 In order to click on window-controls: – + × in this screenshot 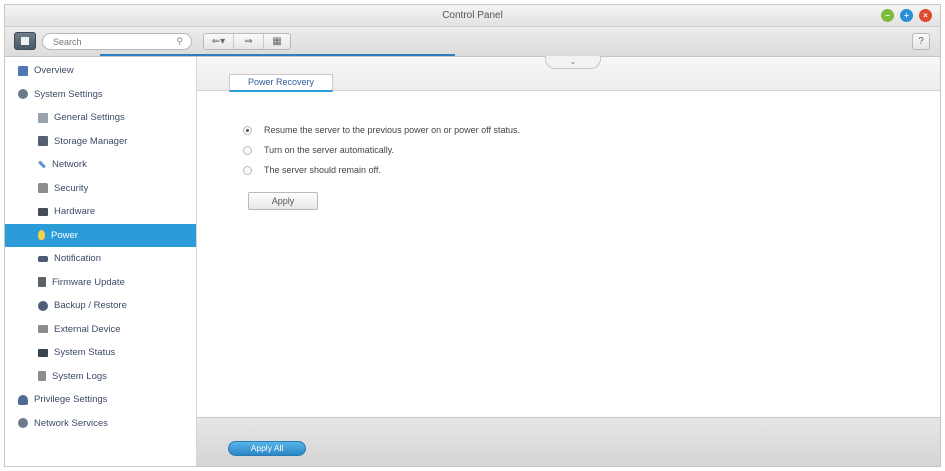, I will do `click(906, 15)`.